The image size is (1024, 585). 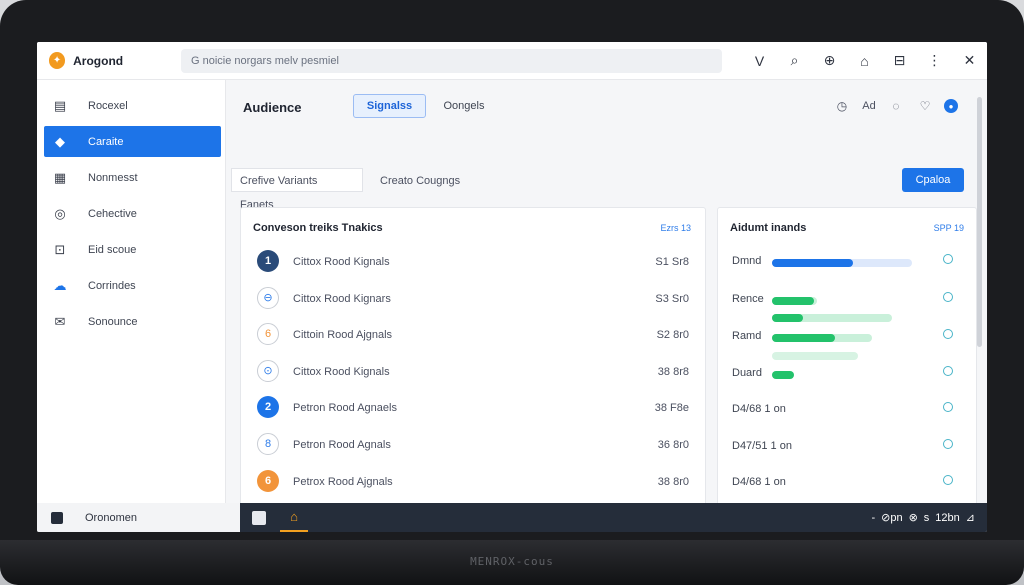 I want to click on scrollbar, so click(x=979, y=222).